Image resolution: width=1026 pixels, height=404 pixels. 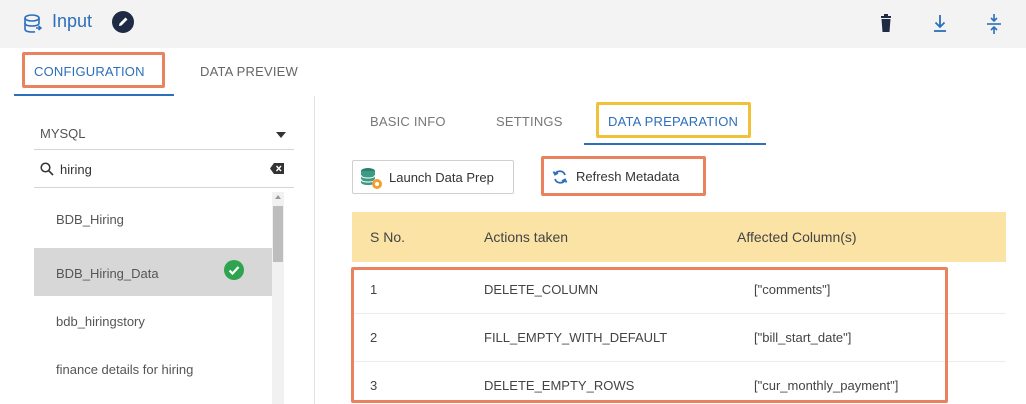 What do you see at coordinates (513, 24) in the screenshot?
I see `header-bar: Input` at bounding box center [513, 24].